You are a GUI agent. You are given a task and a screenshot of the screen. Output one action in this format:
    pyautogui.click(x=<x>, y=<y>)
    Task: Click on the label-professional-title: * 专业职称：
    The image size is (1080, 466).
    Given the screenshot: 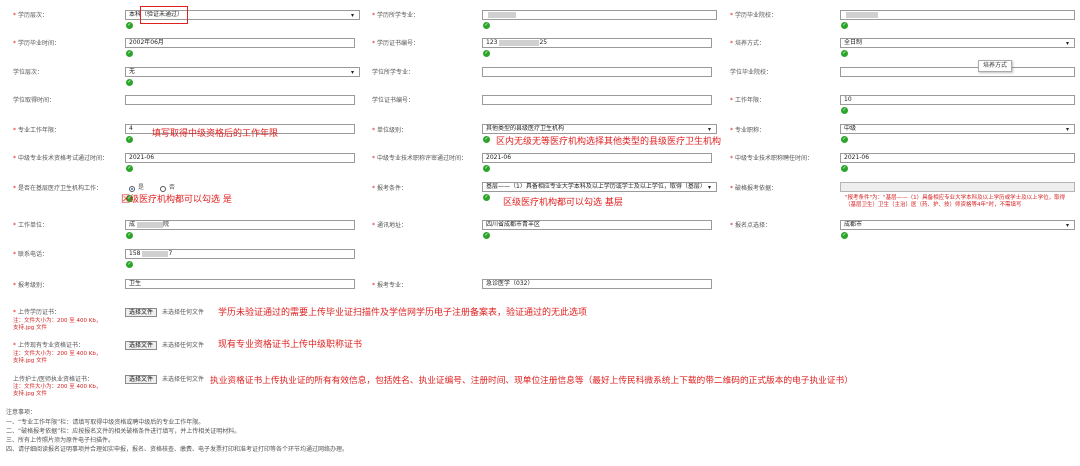 What is the action you would take?
    pyautogui.click(x=748, y=130)
    